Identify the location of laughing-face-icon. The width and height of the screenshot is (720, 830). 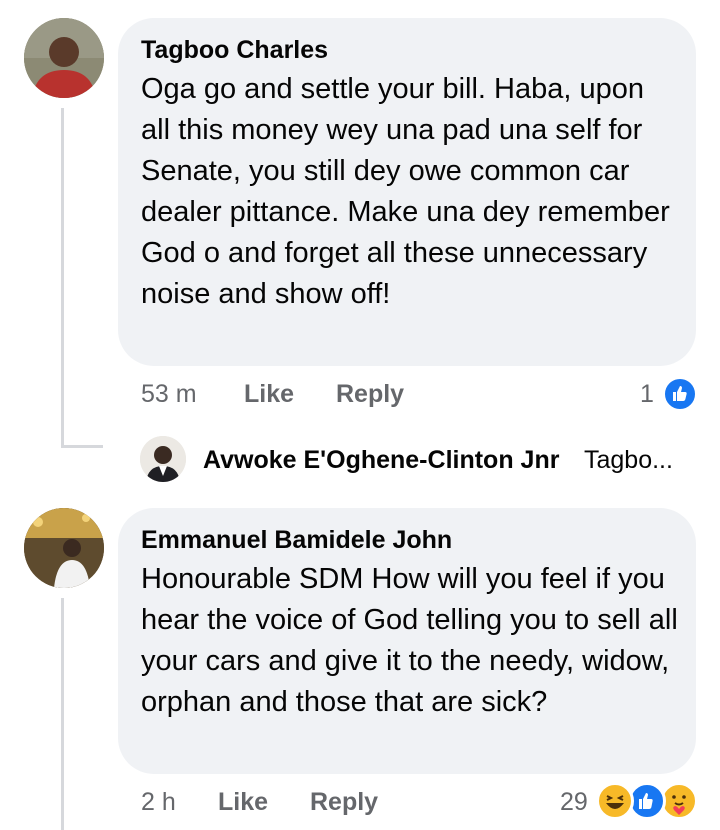
(615, 802).